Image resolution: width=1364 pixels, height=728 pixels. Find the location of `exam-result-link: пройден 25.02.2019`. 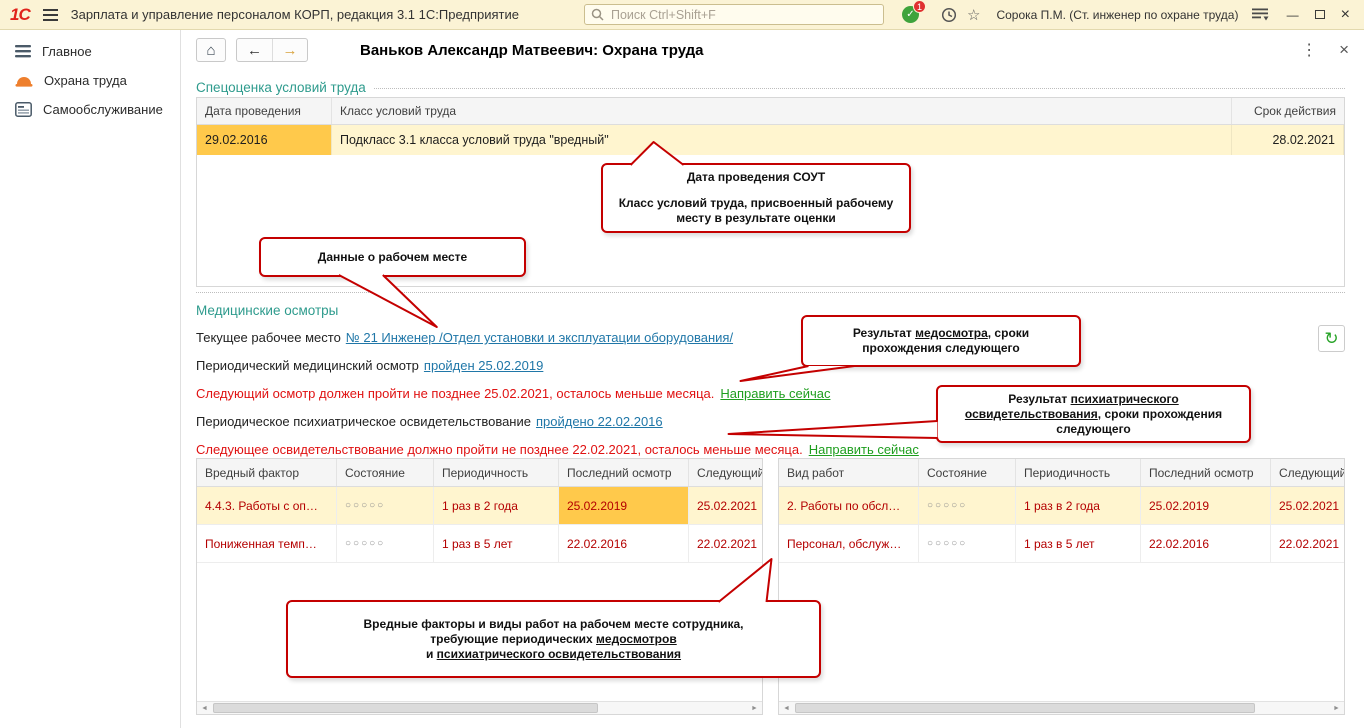

exam-result-link: пройден 25.02.2019 is located at coordinates (483, 365).